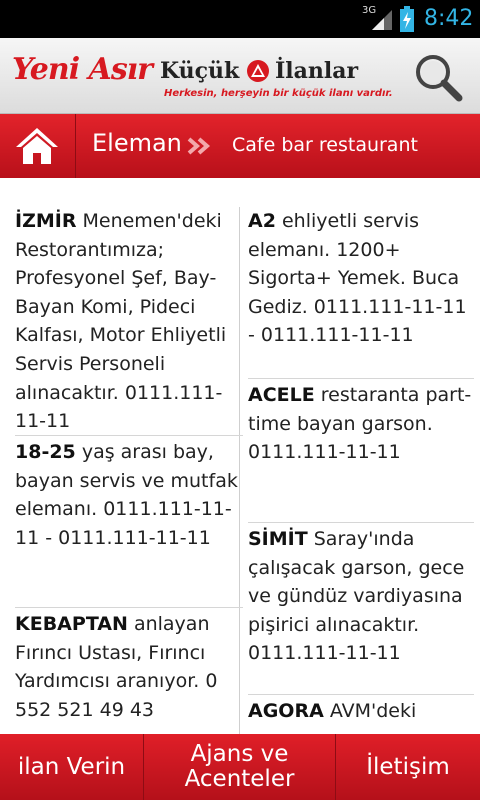 The height and width of the screenshot is (800, 480). Describe the element at coordinates (370, 711) in the screenshot. I see `ad-text: AVM'deki` at that location.